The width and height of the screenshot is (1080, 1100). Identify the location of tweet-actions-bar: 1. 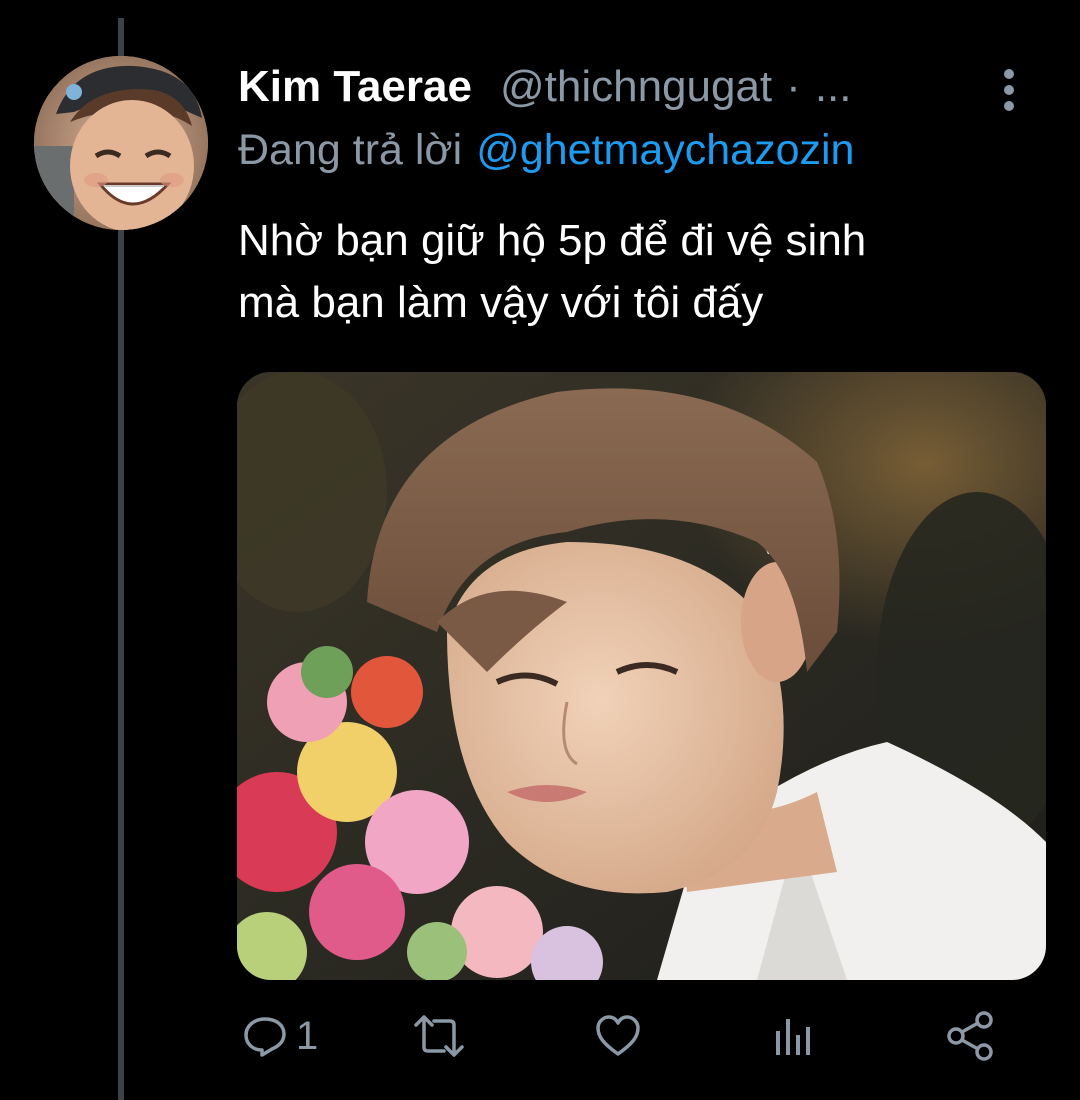
(628, 1036).